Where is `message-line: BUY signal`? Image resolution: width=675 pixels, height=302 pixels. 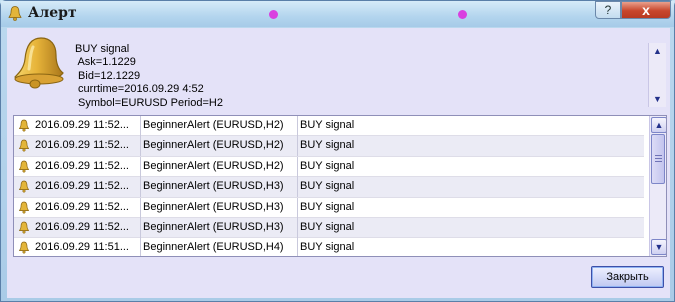
message-line: BUY signal is located at coordinates (102, 49).